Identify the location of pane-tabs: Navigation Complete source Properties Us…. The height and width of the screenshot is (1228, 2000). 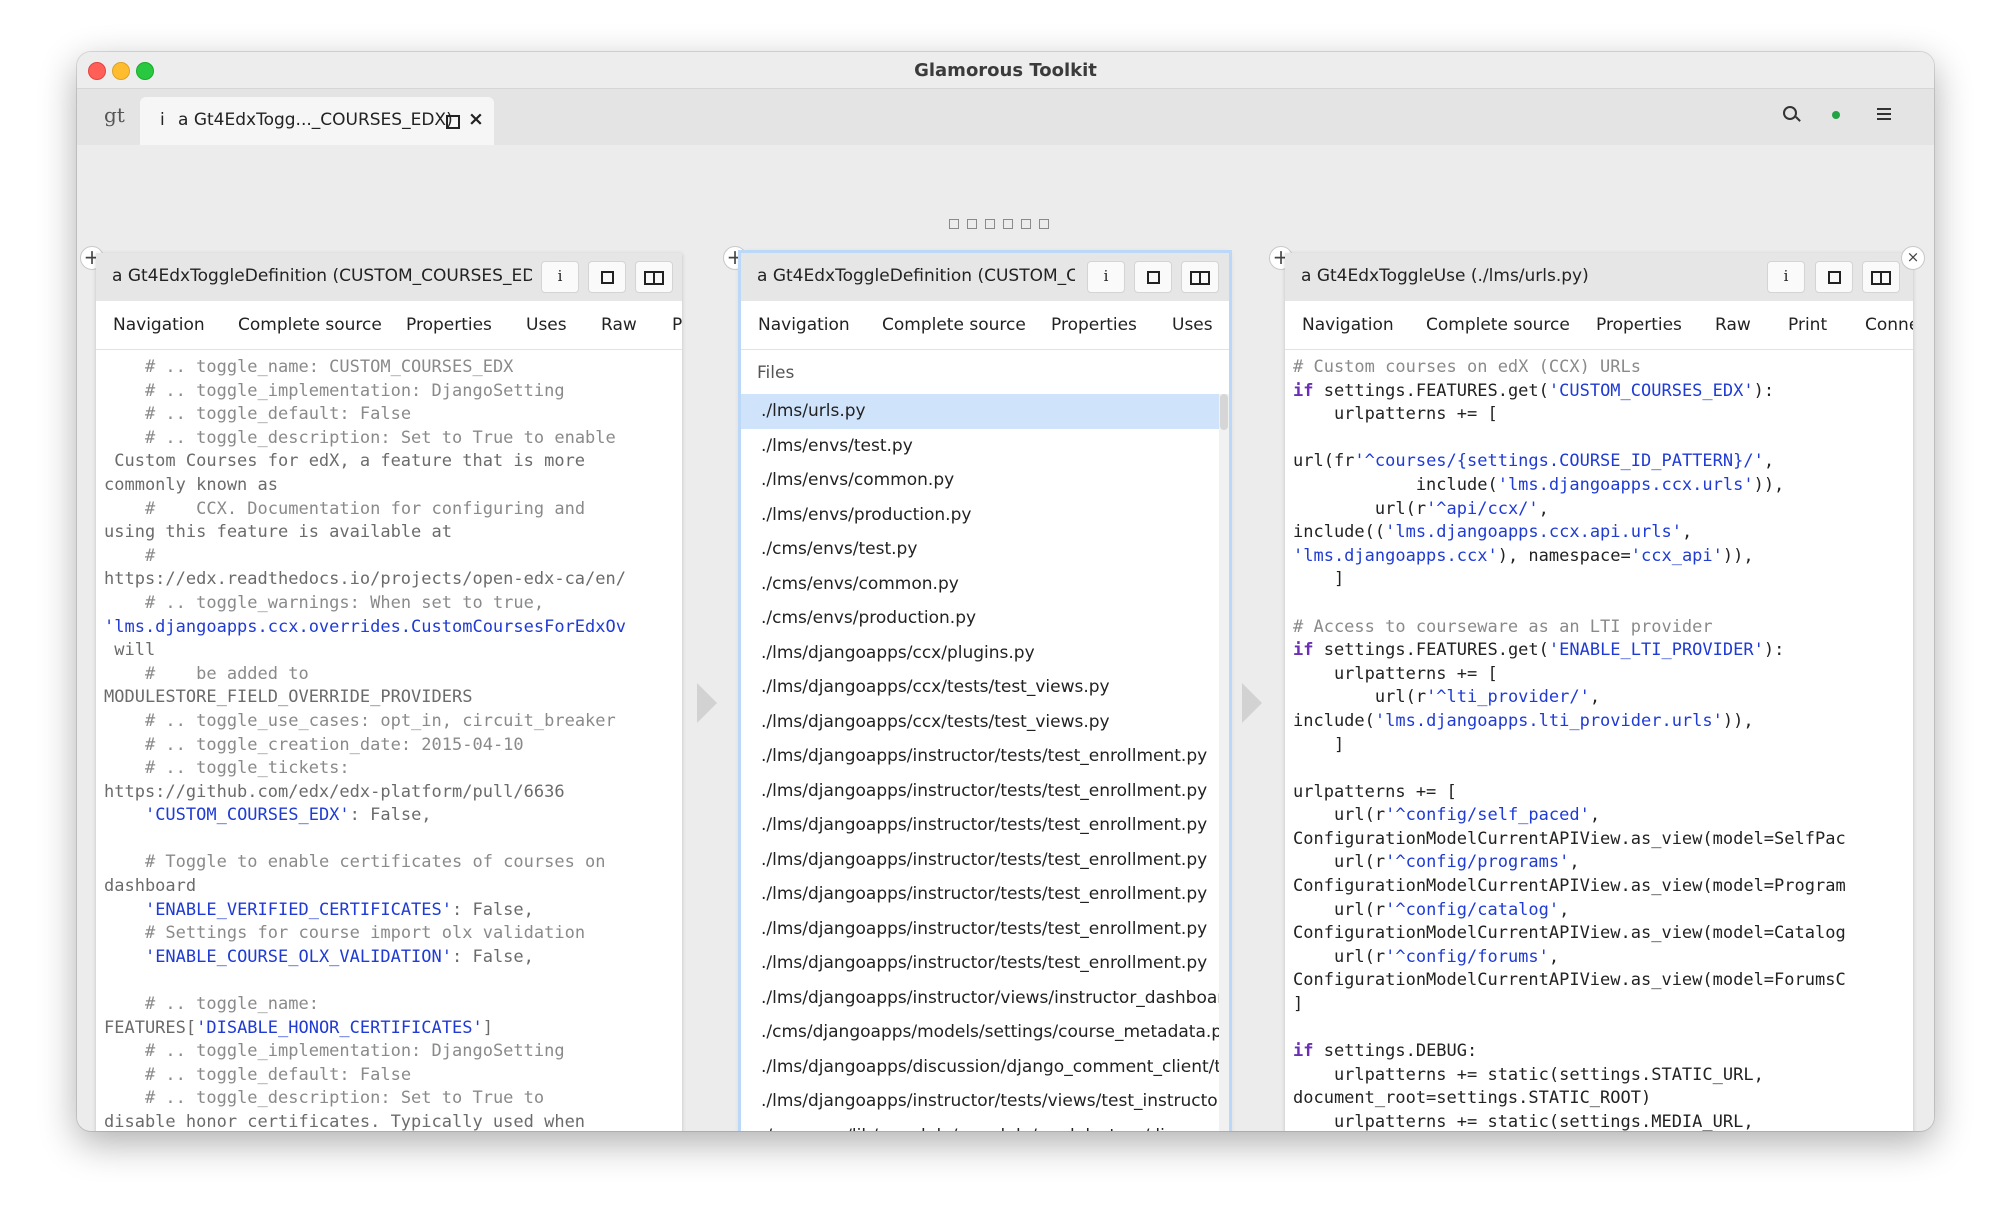
(389, 325).